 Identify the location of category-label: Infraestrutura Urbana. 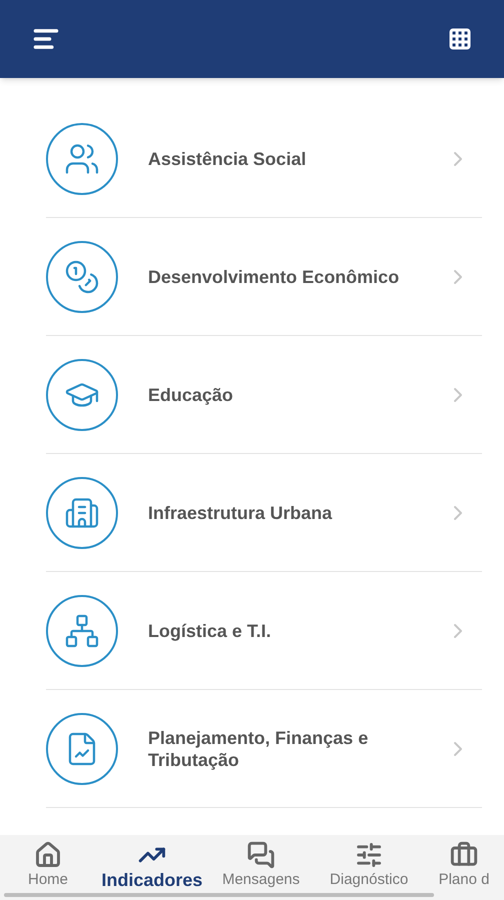
(241, 513).